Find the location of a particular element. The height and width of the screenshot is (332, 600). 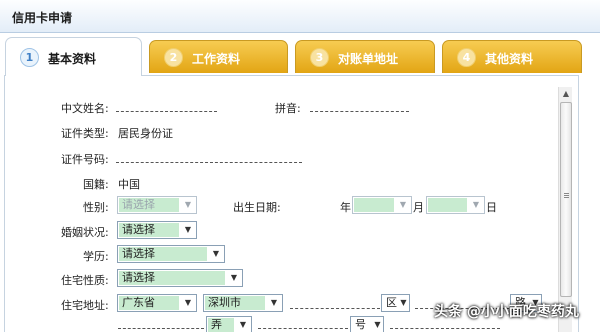

nationality-value: 中国 is located at coordinates (129, 184).